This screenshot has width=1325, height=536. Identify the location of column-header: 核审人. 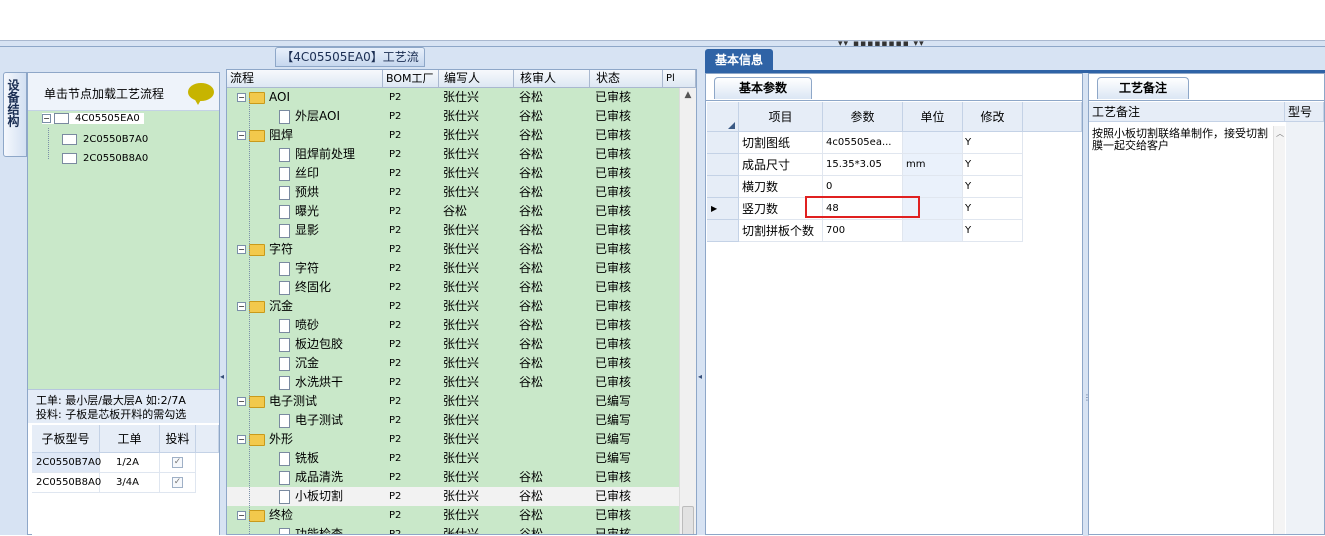
(552, 79).